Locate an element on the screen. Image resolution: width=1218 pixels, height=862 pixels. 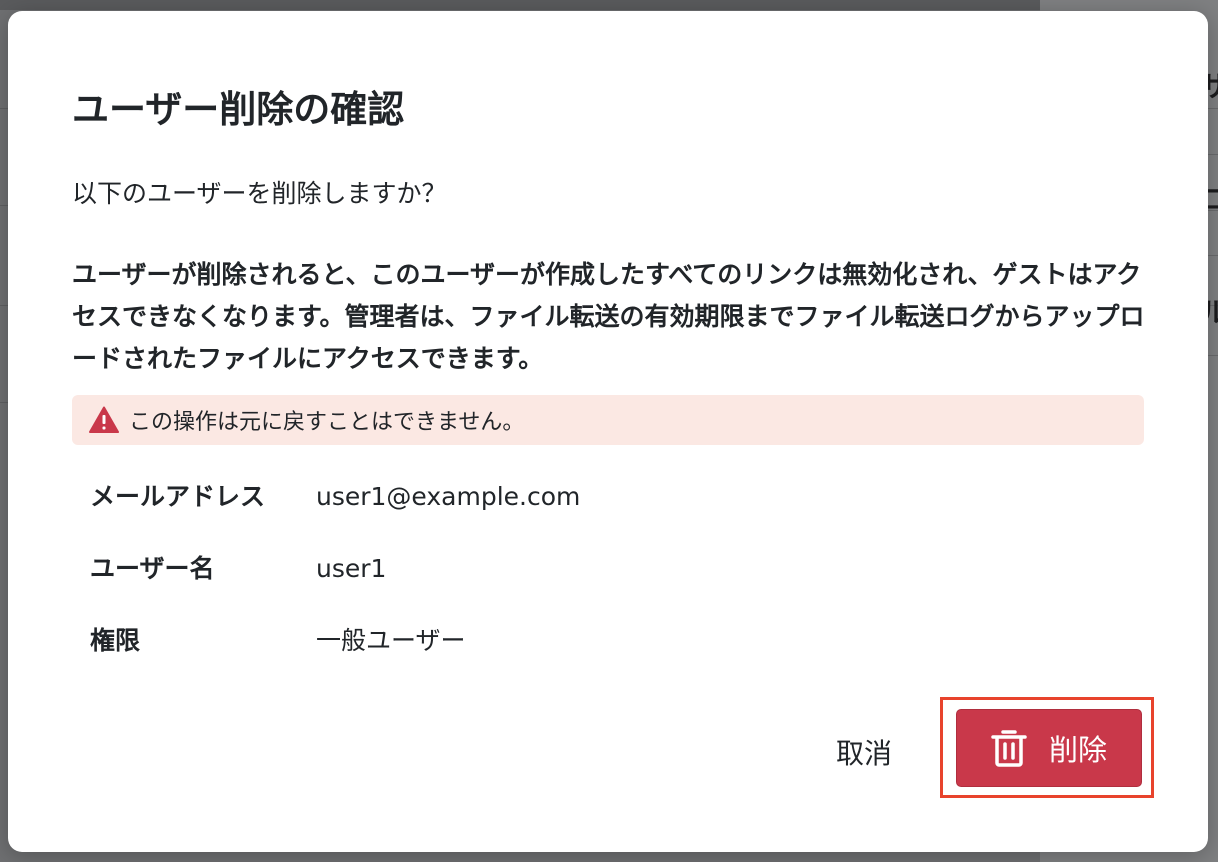
warning-triangle-icon is located at coordinates (104, 420).